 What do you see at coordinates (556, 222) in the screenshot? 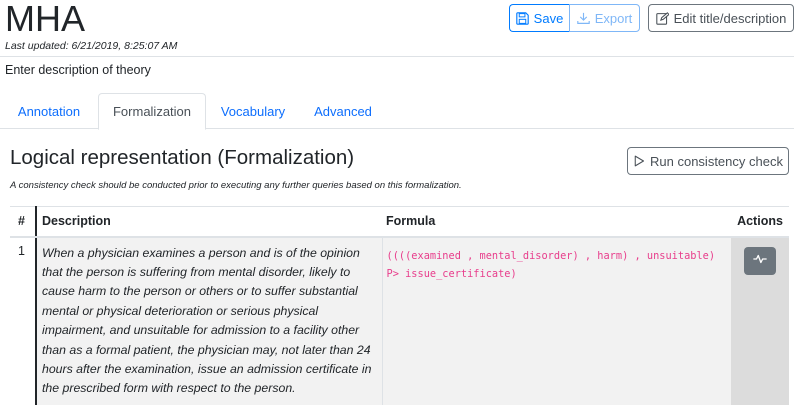
I see `column-header-formula: Formula` at bounding box center [556, 222].